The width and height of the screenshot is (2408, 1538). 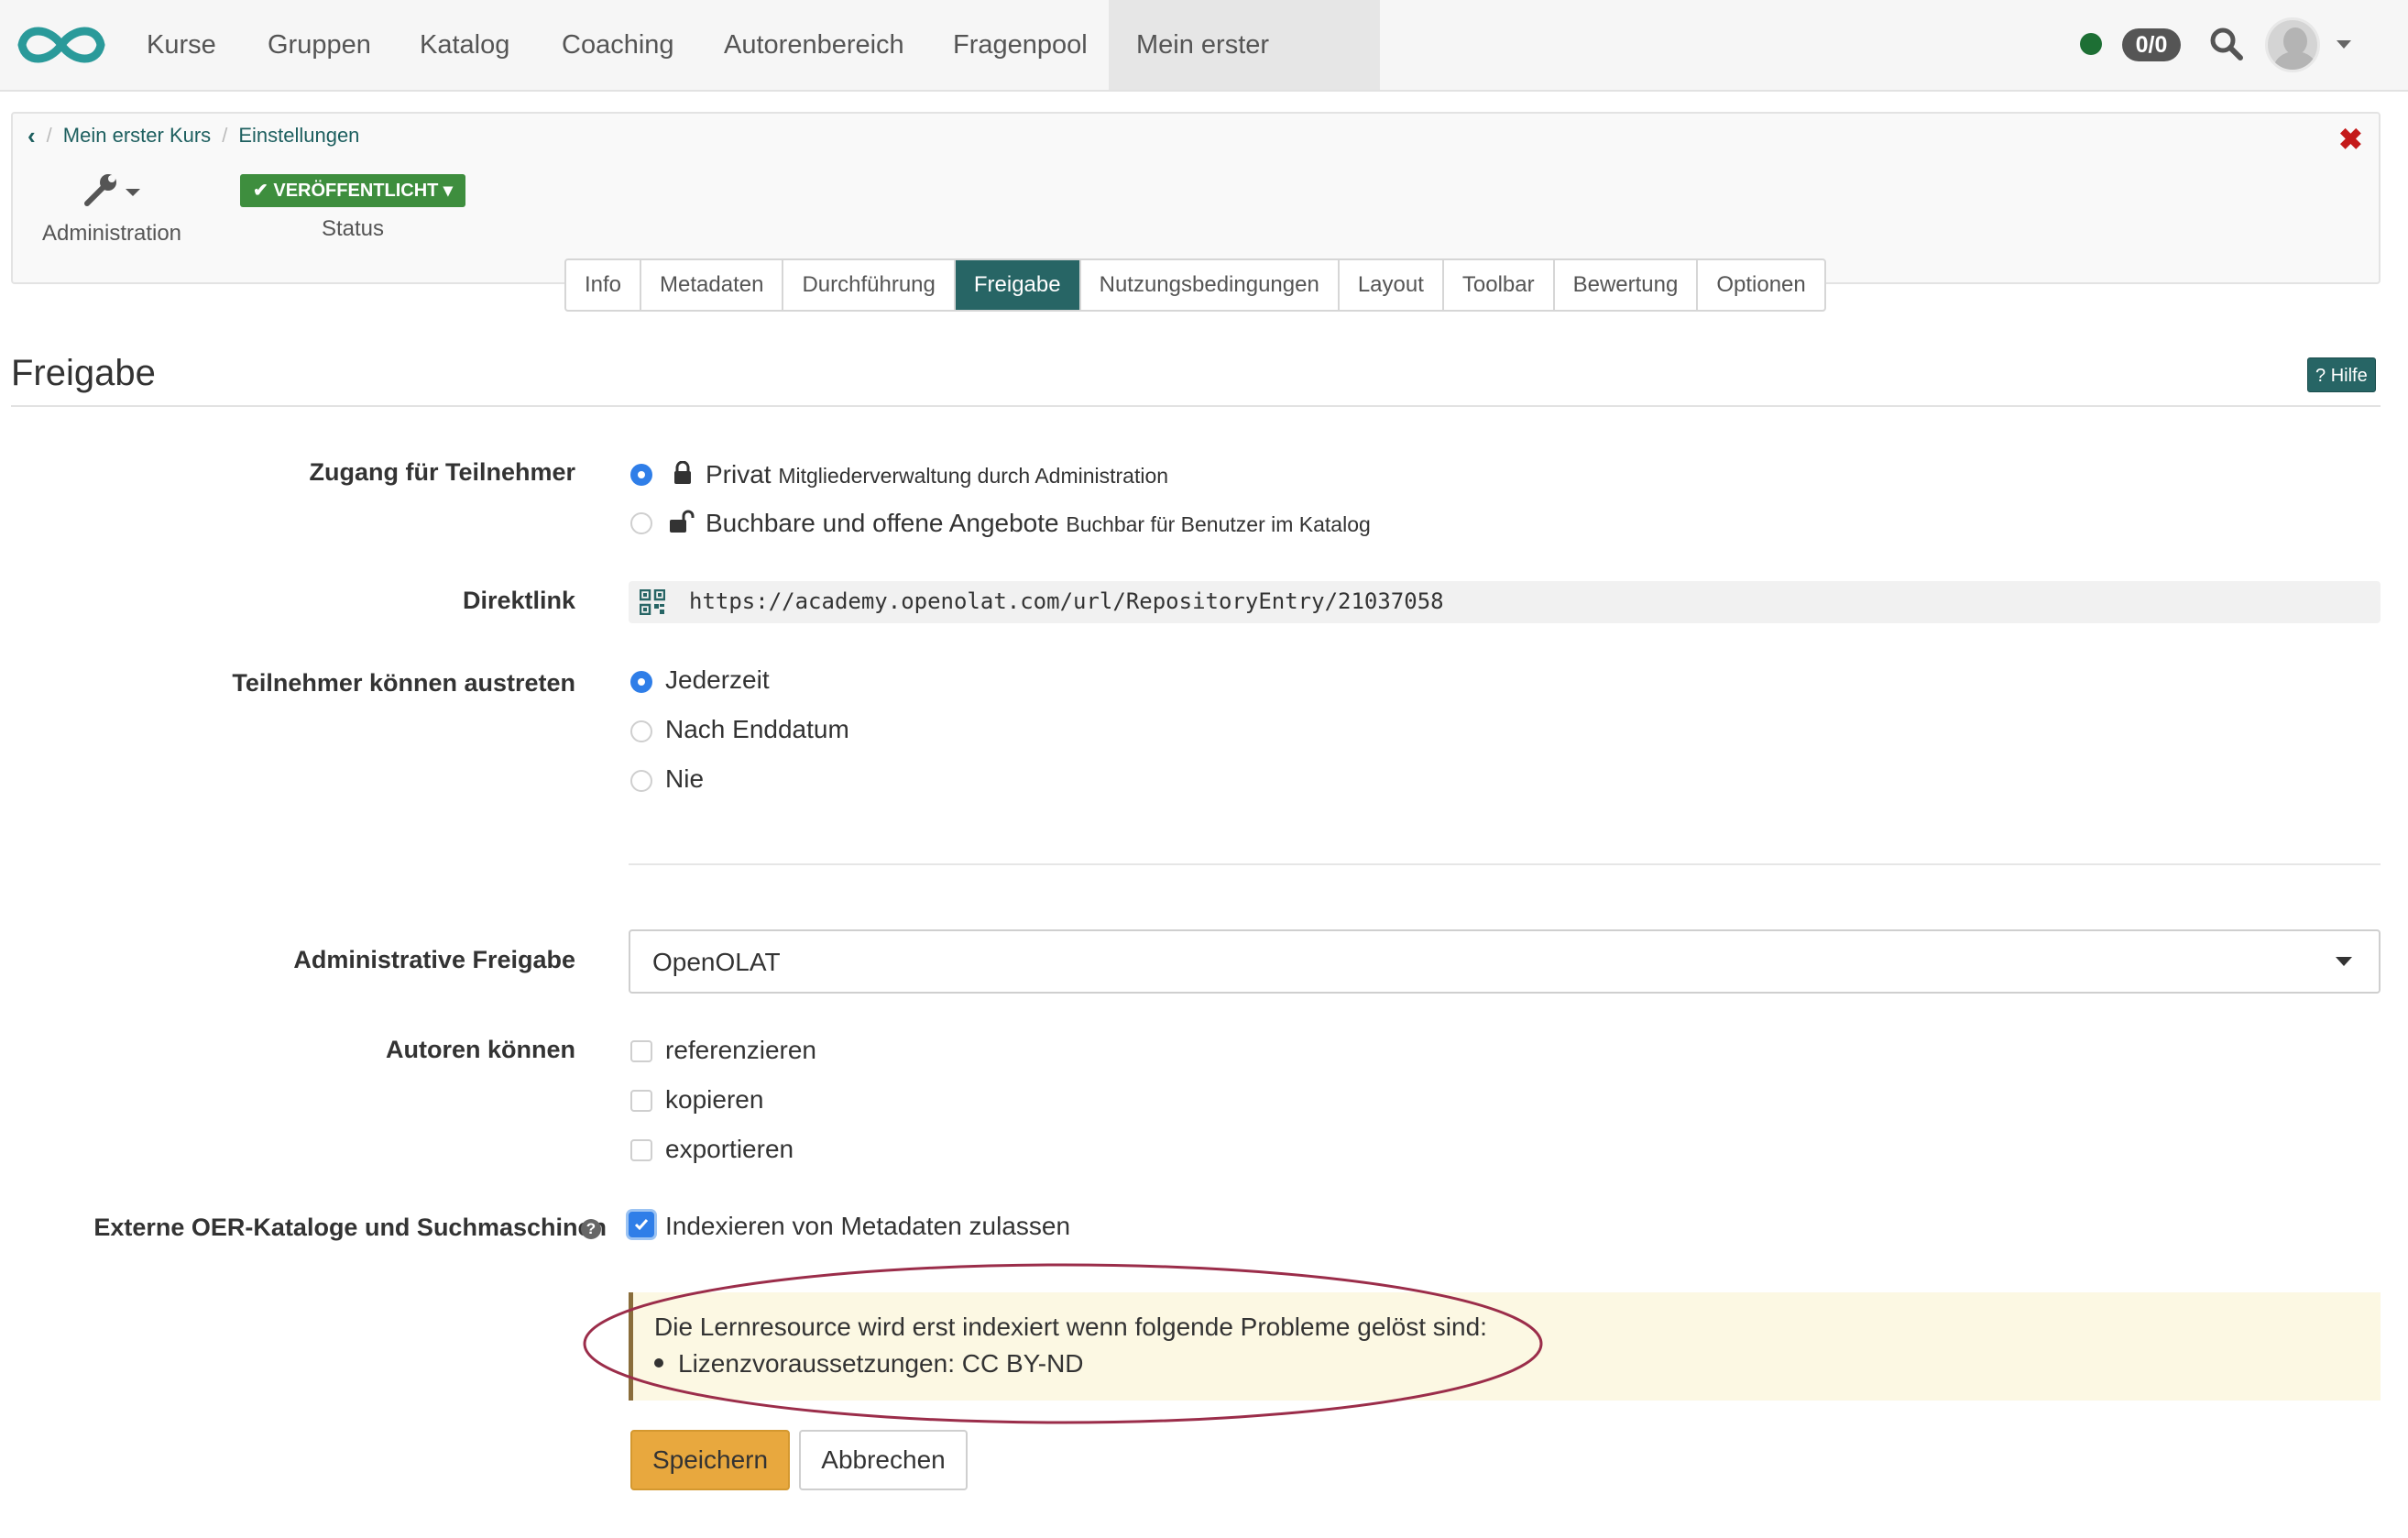 What do you see at coordinates (1210, 285) in the screenshot?
I see `tab-nutzungsbedingungen: Nutzungsbedingungen` at bounding box center [1210, 285].